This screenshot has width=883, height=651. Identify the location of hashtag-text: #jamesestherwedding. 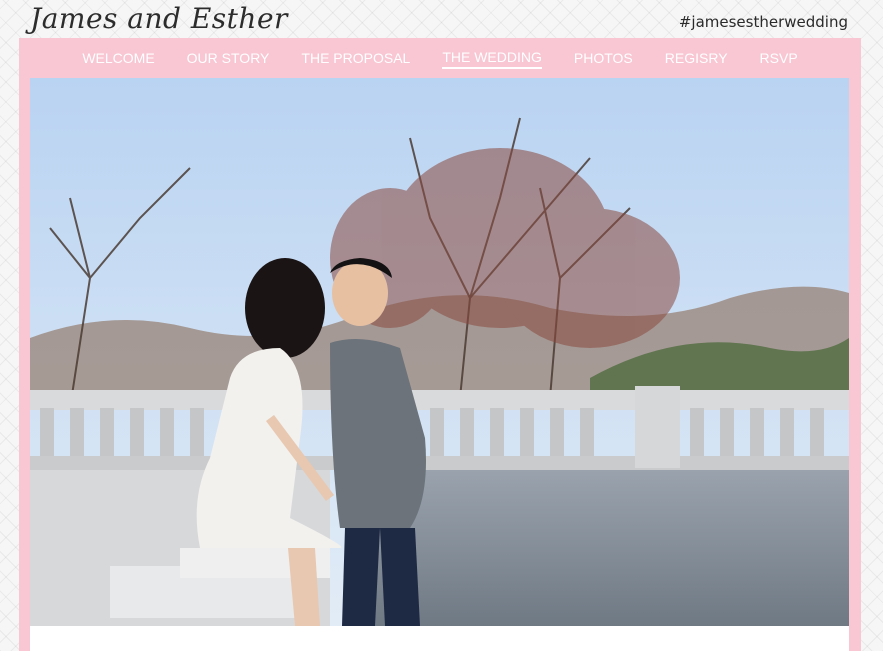
(763, 22).